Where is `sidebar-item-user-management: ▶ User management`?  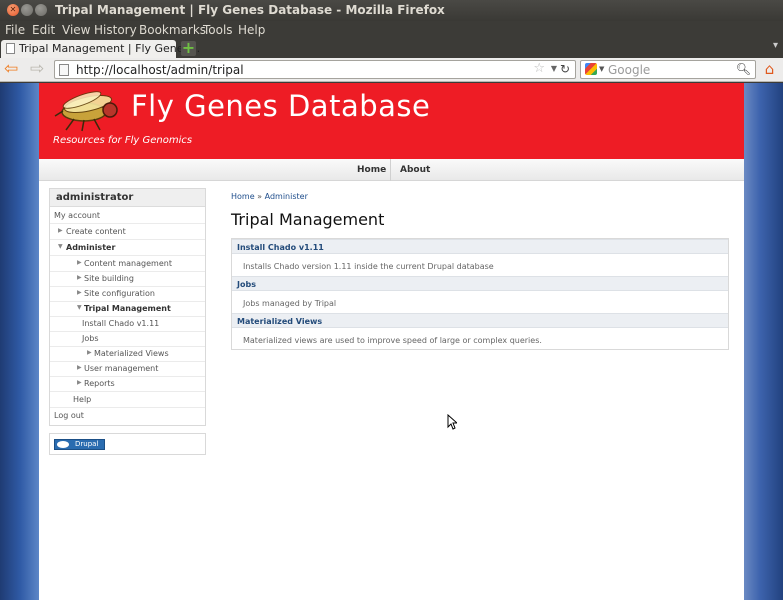 sidebar-item-user-management: ▶ User management is located at coordinates (127, 369).